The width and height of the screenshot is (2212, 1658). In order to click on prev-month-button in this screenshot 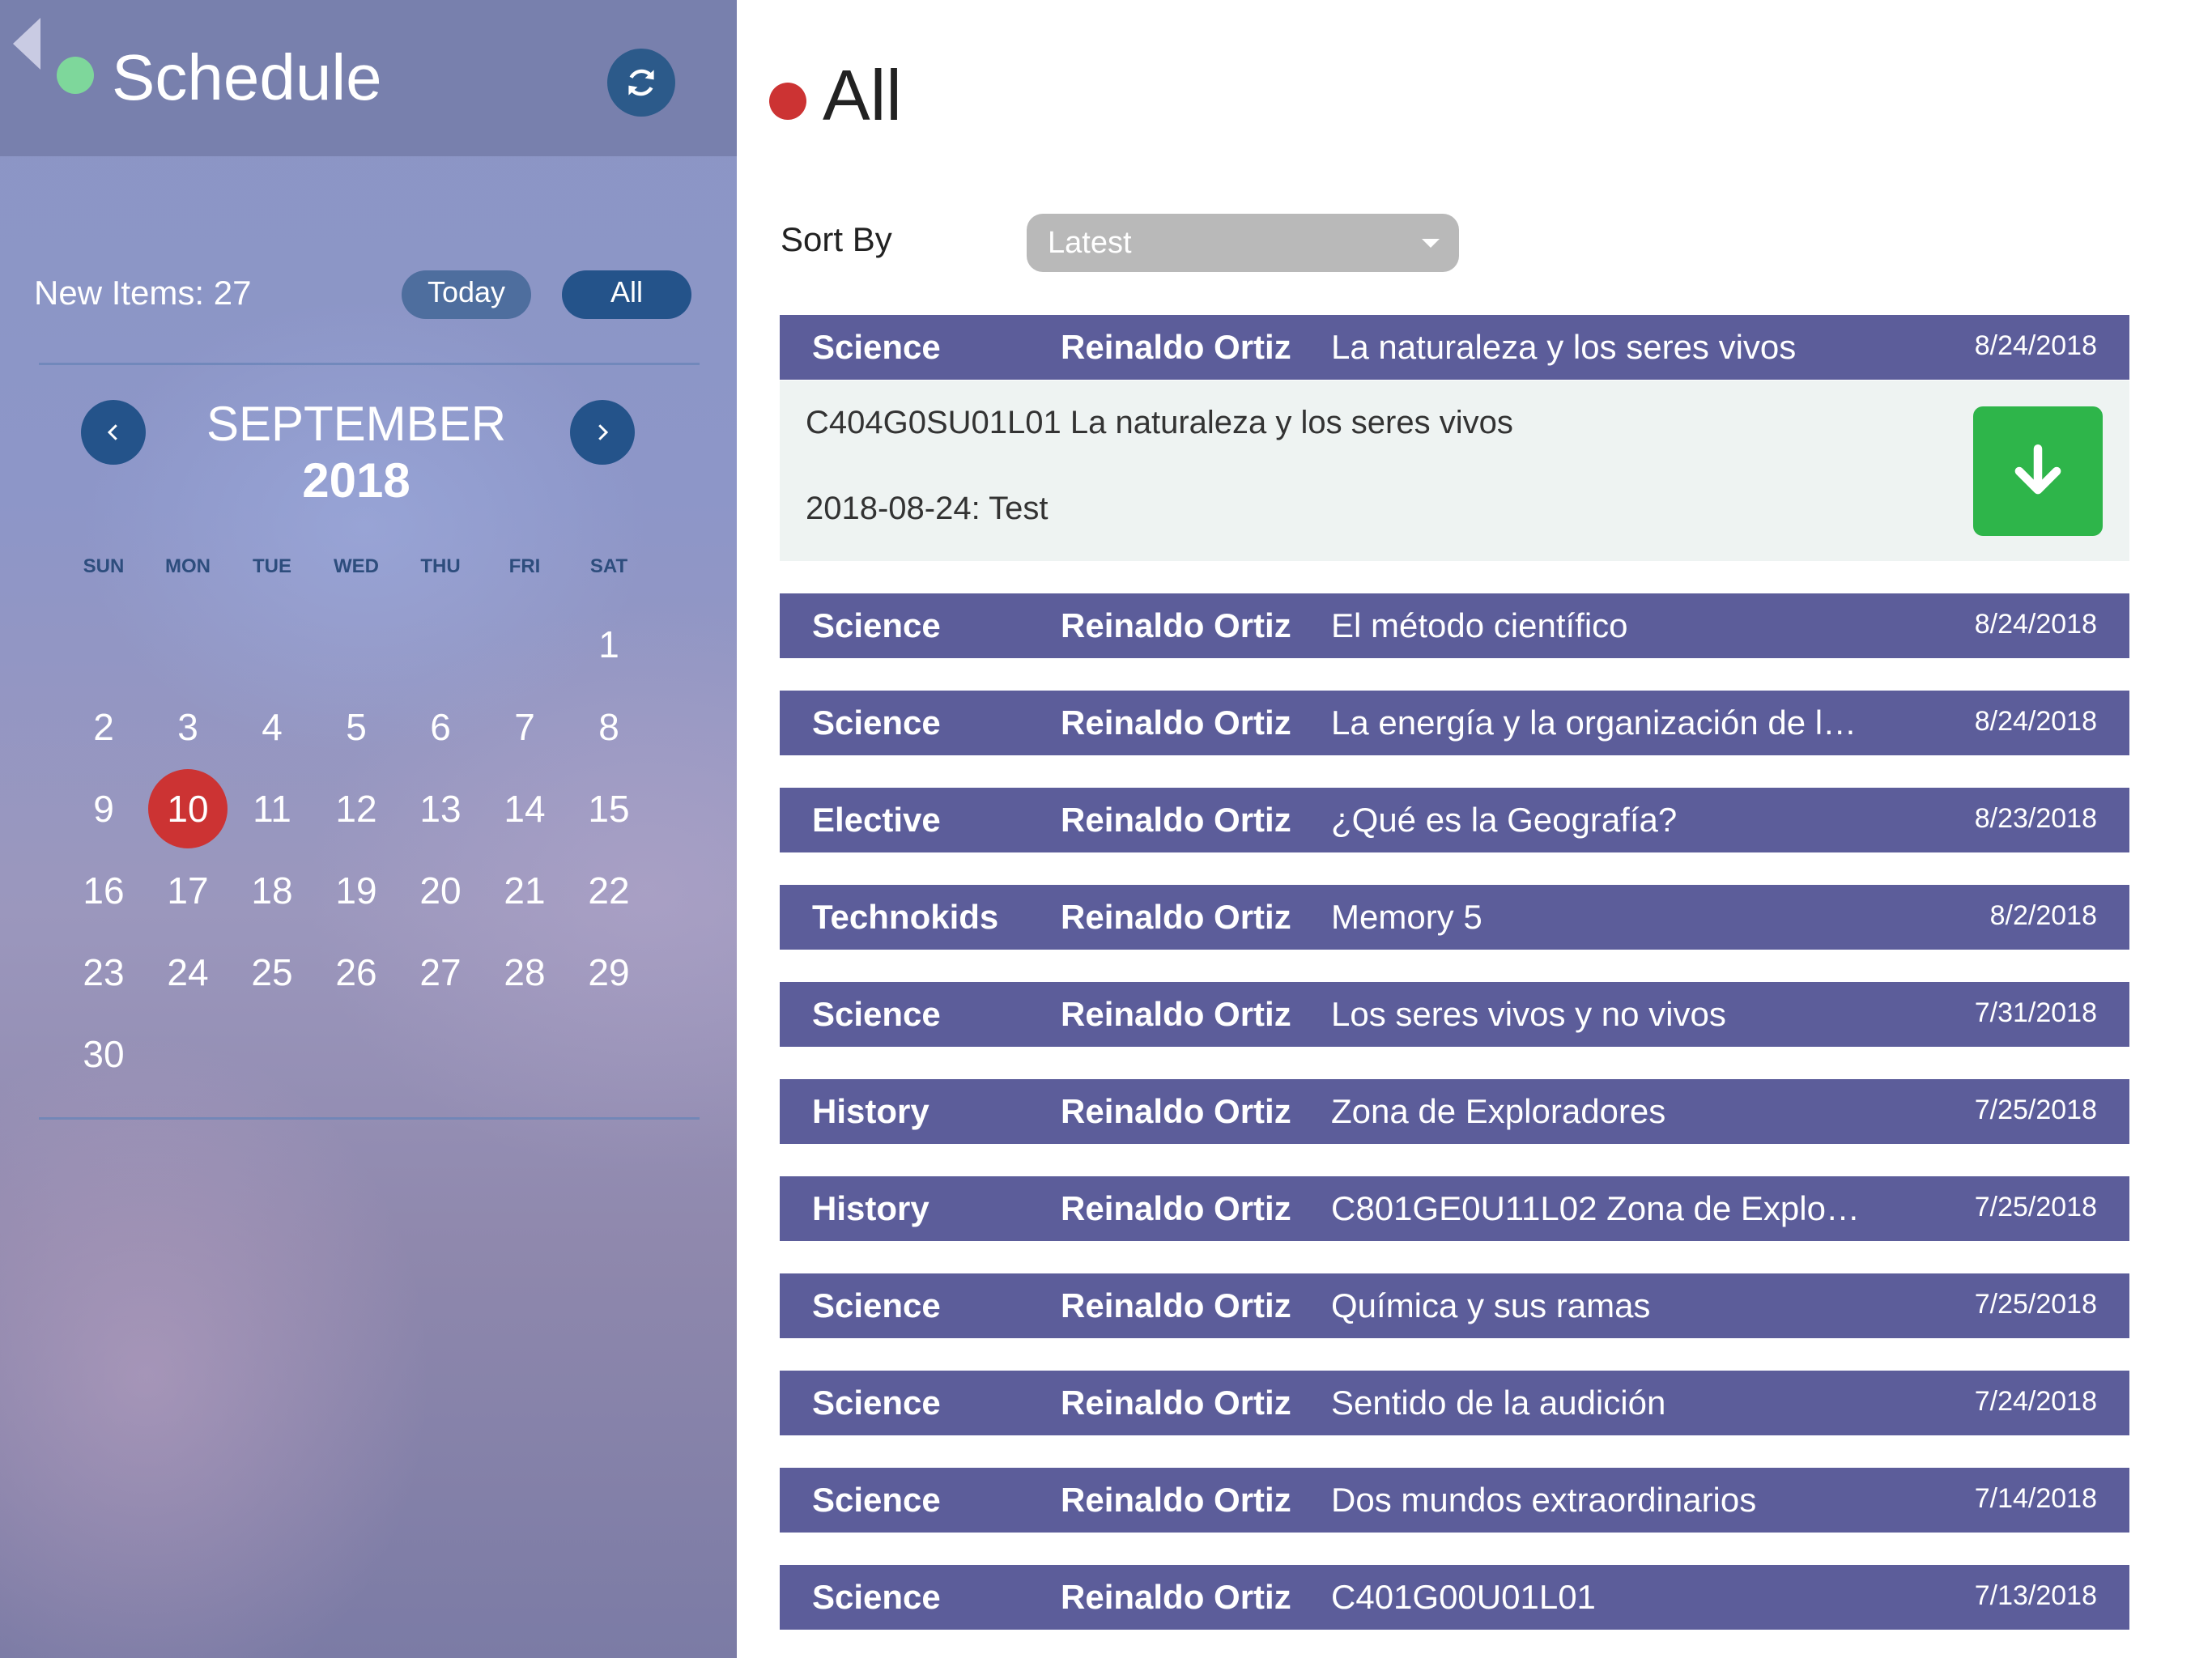, I will do `click(114, 432)`.